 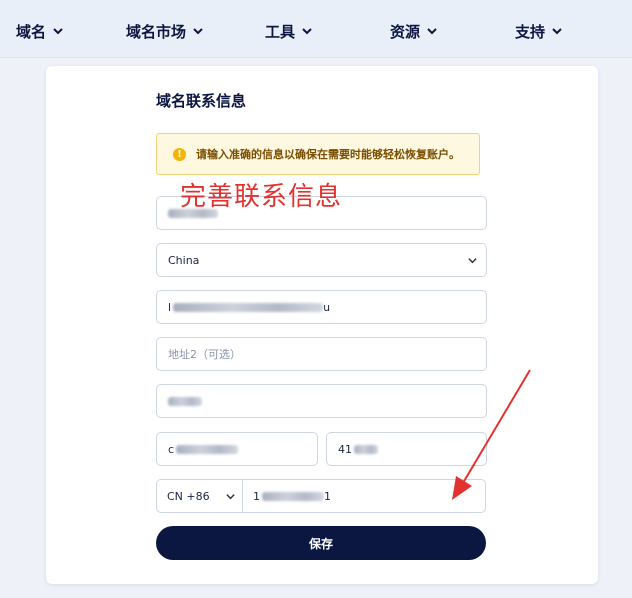 What do you see at coordinates (328, 154) in the screenshot?
I see `alert-text: 请输入准确的信息以确保在需要时能够轻松恢复账户。` at bounding box center [328, 154].